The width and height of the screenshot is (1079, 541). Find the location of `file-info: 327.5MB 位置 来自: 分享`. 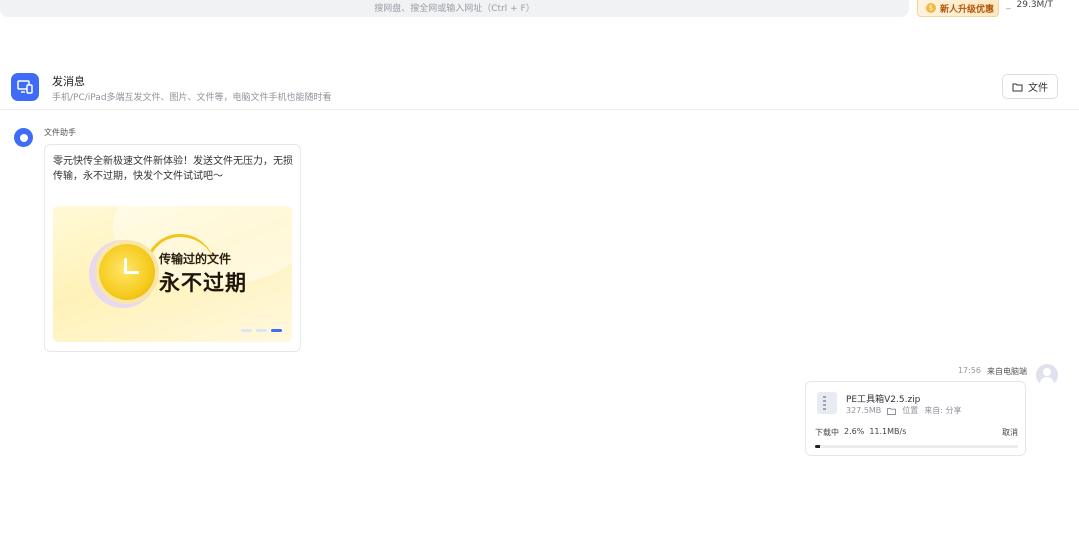

file-info: 327.5MB 位置 来自: 分享 is located at coordinates (904, 410).